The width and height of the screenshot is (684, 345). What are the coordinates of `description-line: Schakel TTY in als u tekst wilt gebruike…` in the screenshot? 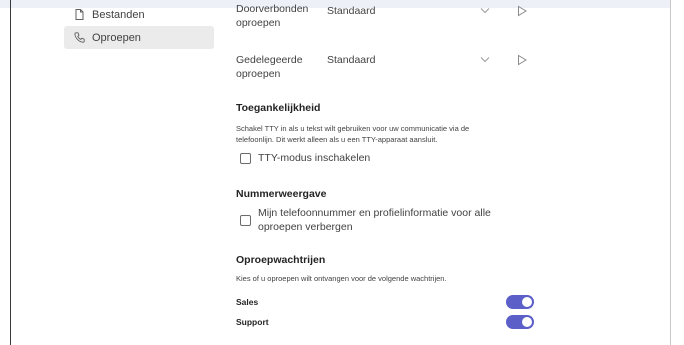 It's located at (353, 128).